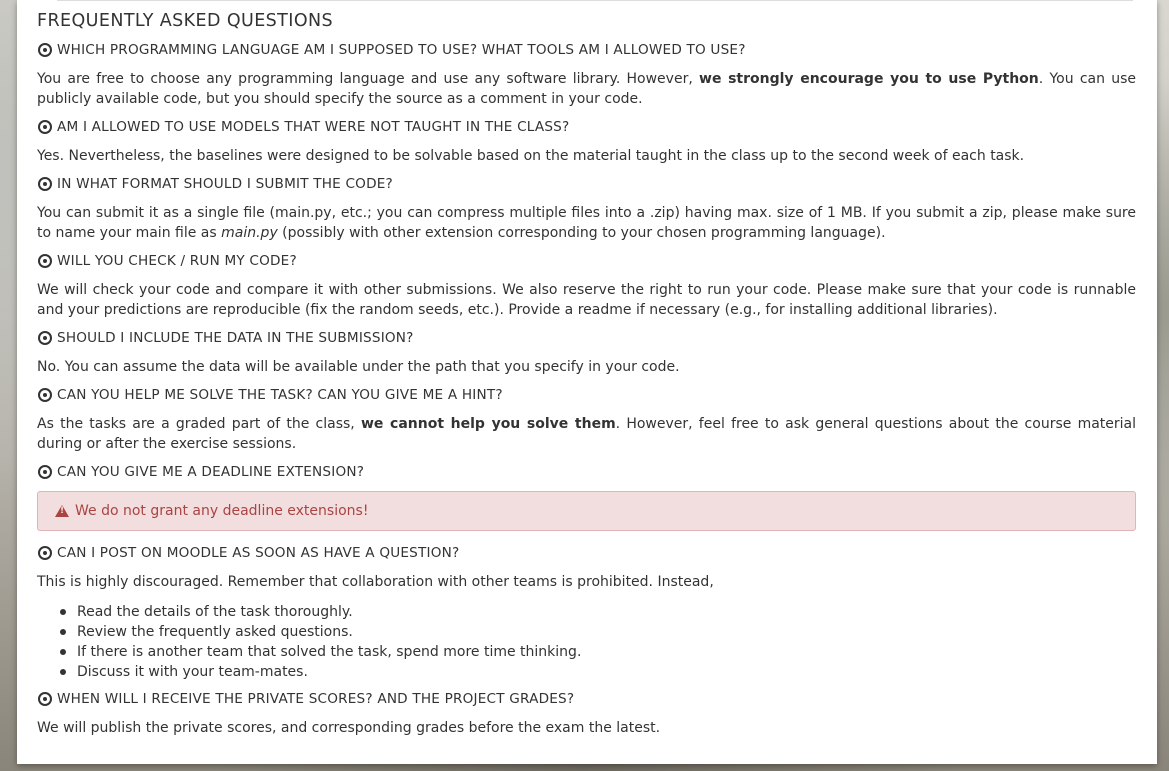 The height and width of the screenshot is (771, 1169). Describe the element at coordinates (62, 511) in the screenshot. I see `warning-triangle-icon` at that location.